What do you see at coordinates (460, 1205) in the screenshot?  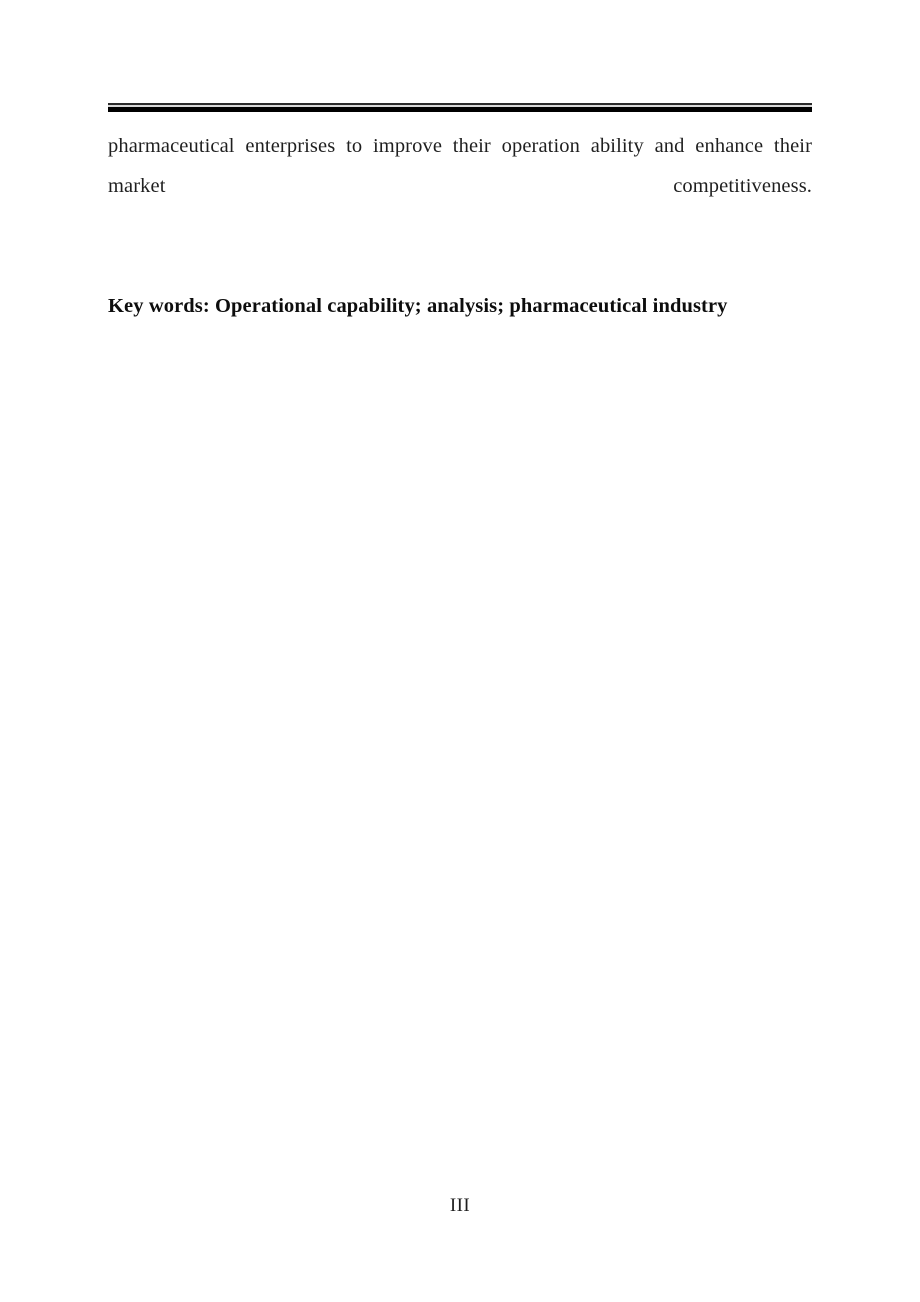 I see `page-number: III` at bounding box center [460, 1205].